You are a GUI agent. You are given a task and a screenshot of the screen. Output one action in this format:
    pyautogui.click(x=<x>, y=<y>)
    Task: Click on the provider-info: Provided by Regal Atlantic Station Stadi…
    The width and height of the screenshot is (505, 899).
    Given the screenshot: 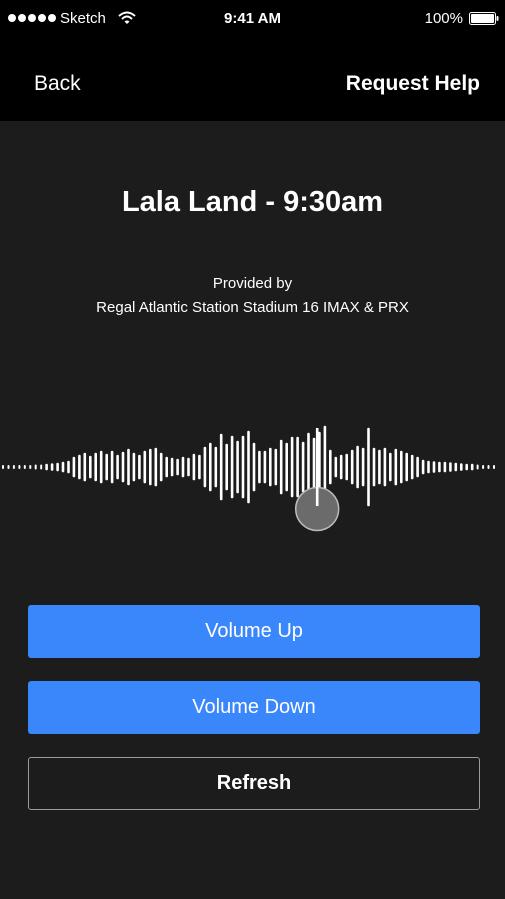 What is the action you would take?
    pyautogui.click(x=252, y=296)
    